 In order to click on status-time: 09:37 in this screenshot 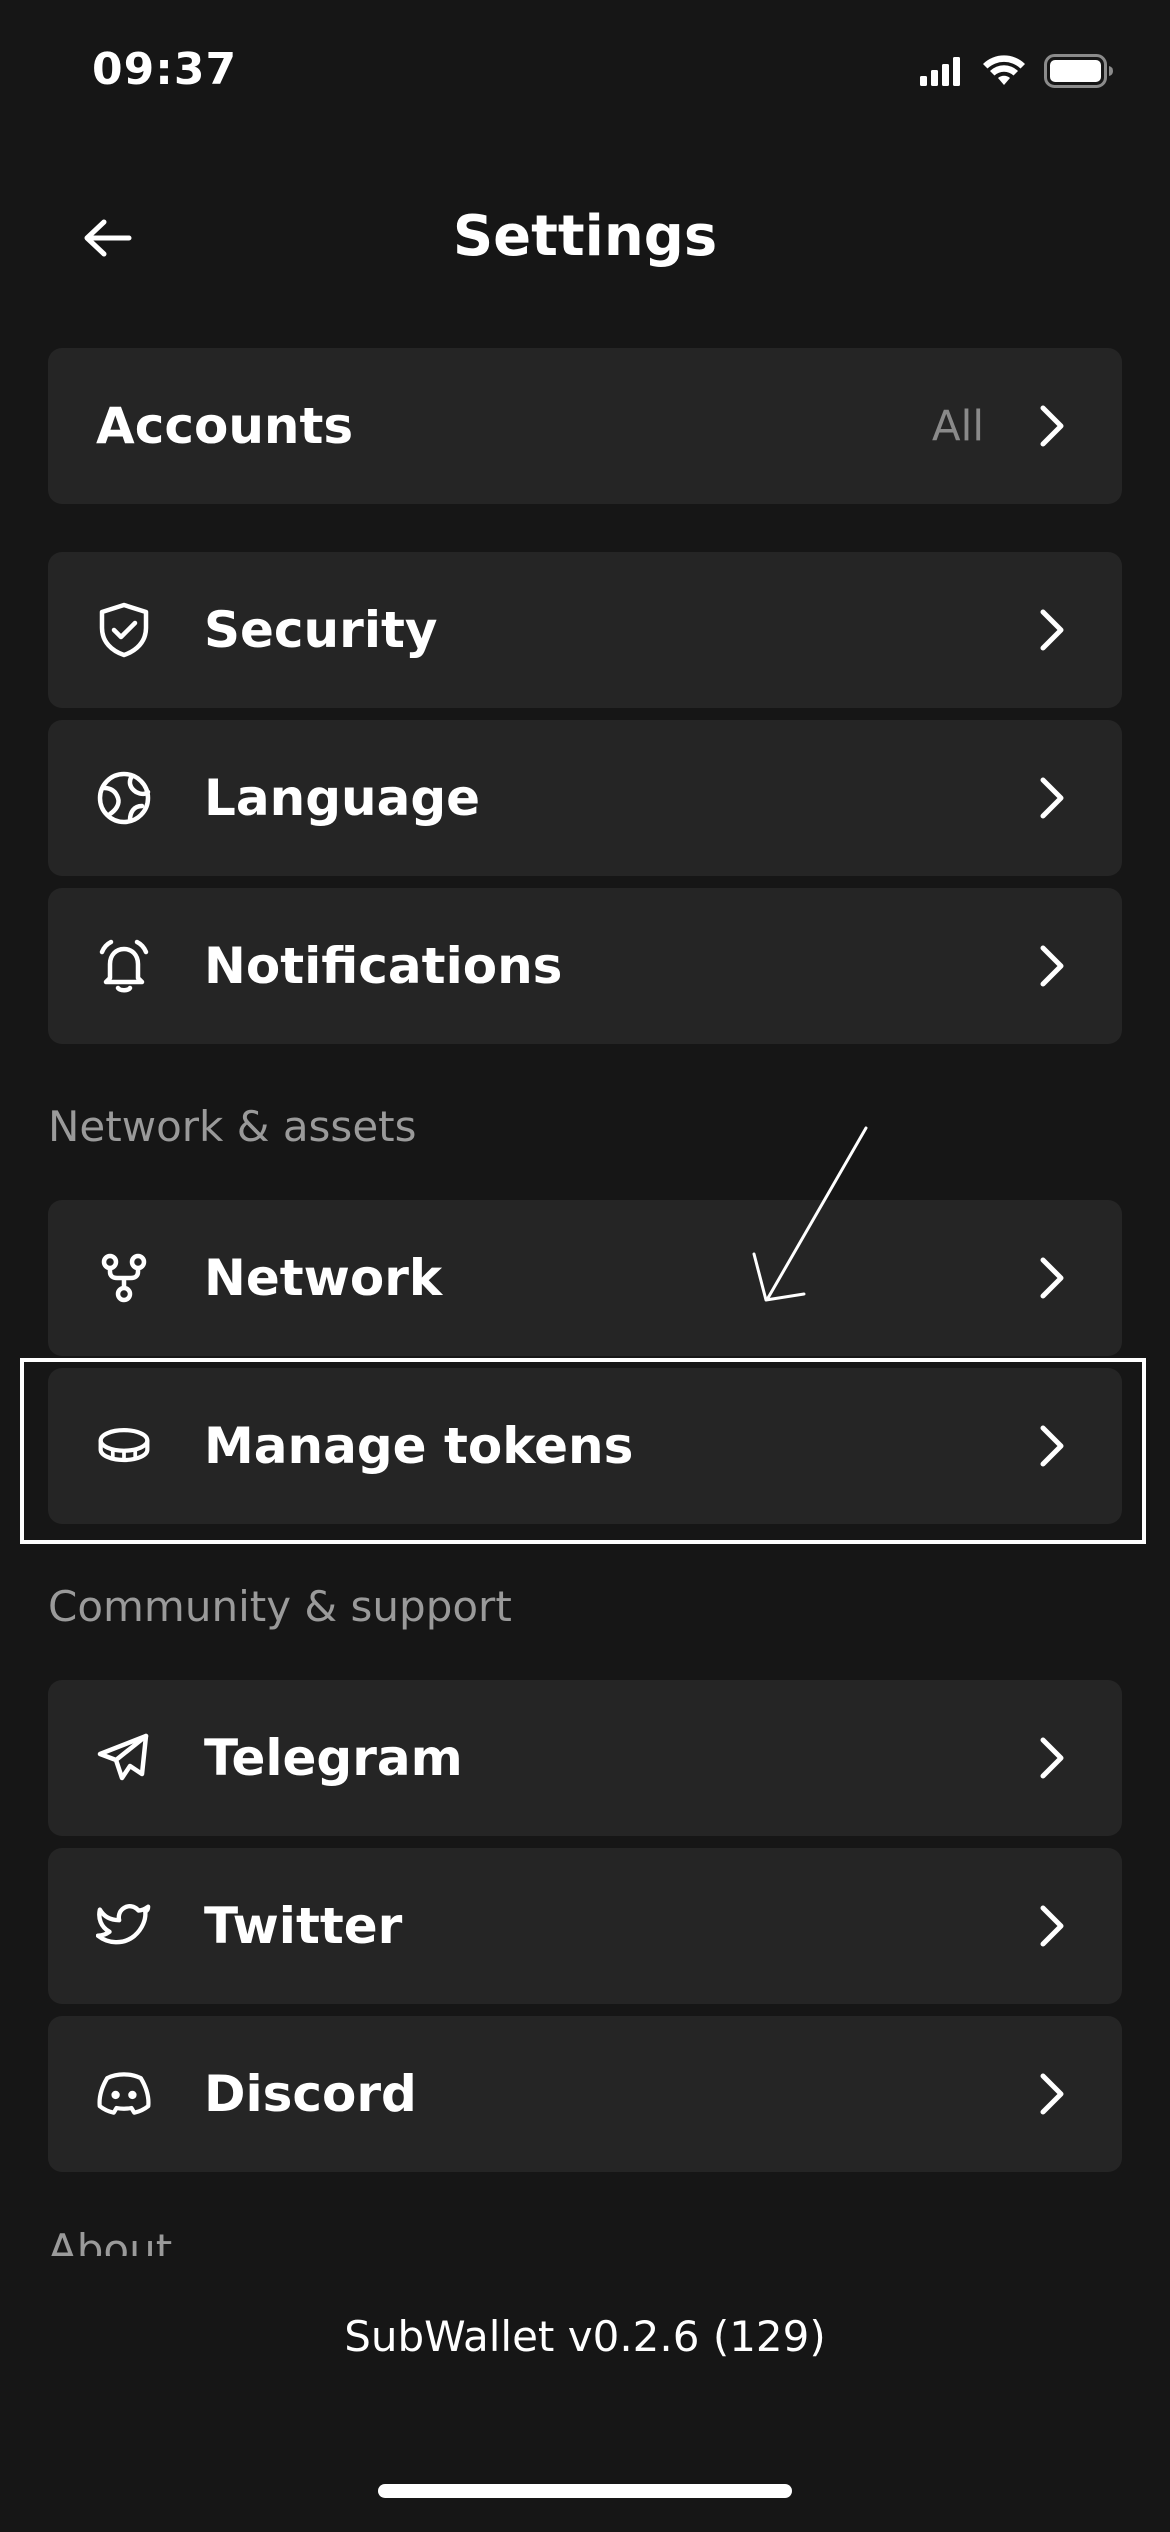, I will do `click(165, 69)`.